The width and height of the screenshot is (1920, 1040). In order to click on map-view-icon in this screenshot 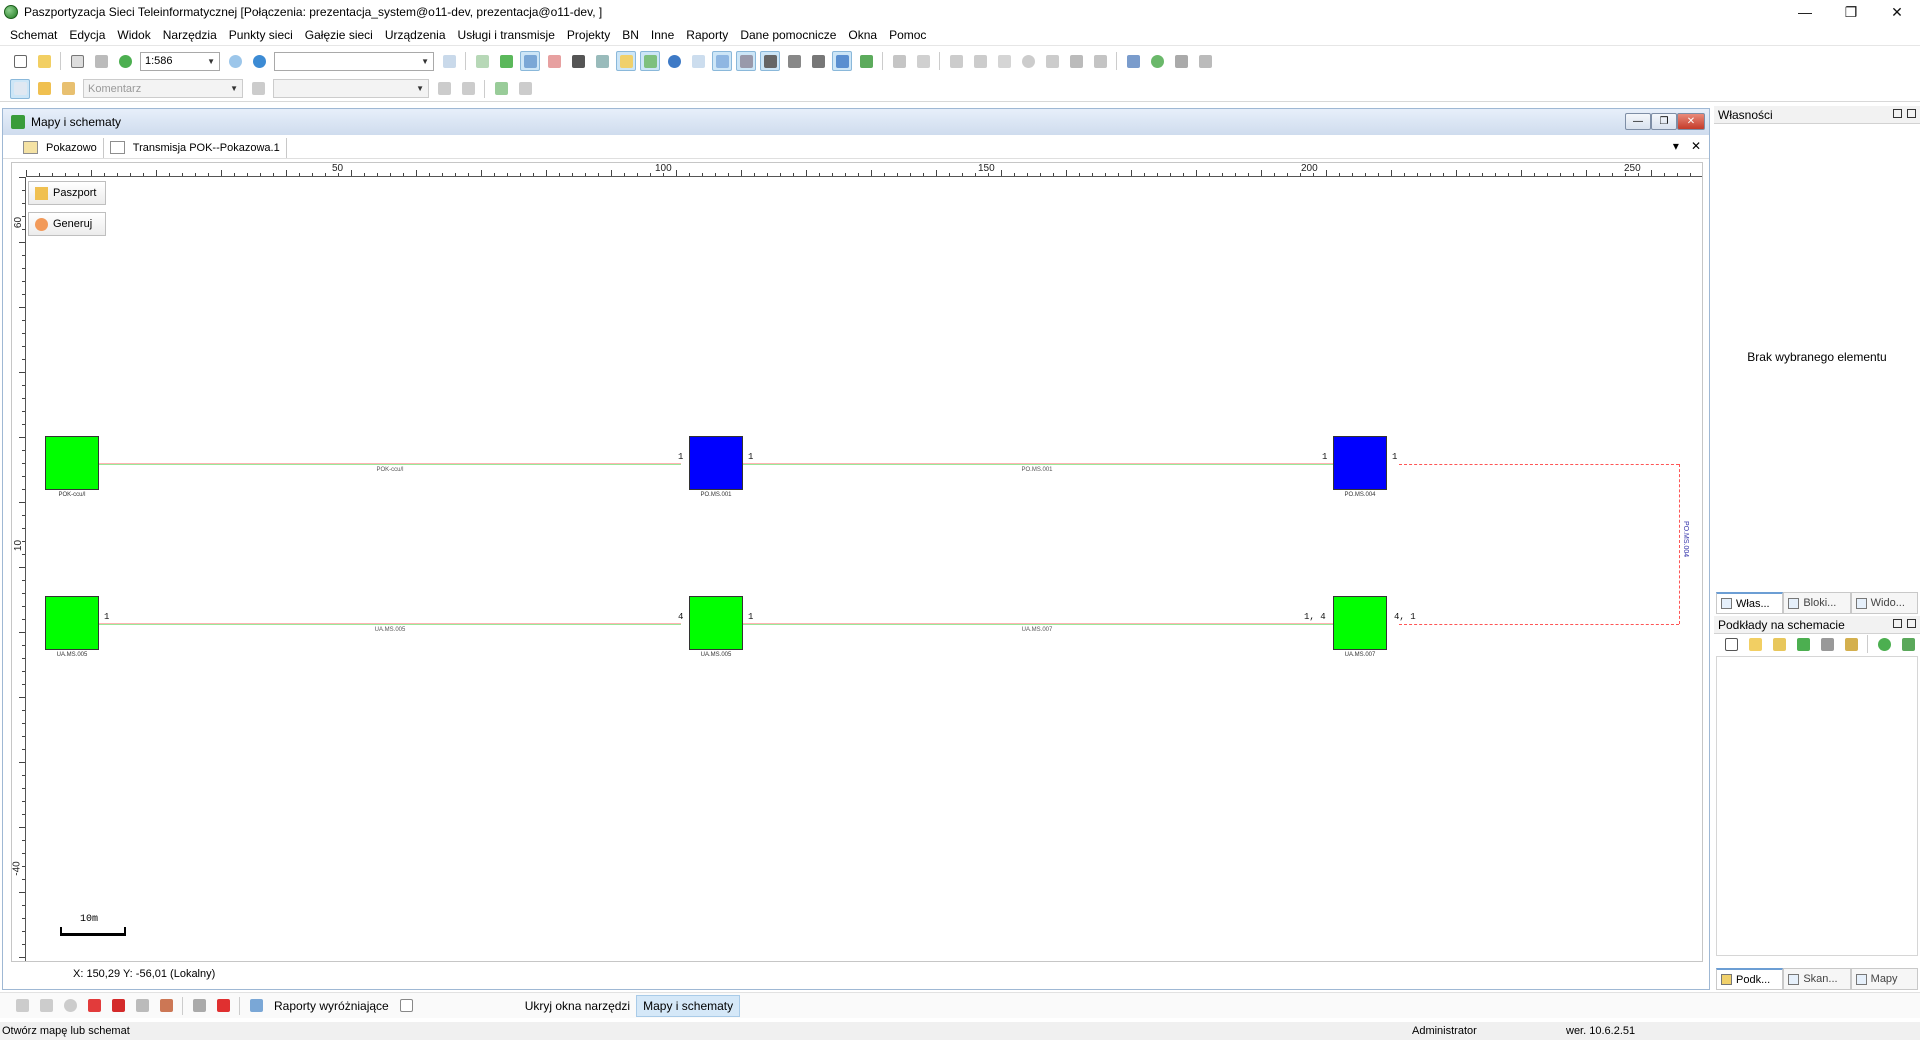, I will do `click(626, 61)`.